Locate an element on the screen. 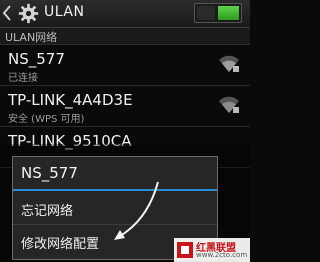  network-item-tplink-1: TP-LINK_4A4D3E 安全 (WPS 可用) is located at coordinates (125, 106).